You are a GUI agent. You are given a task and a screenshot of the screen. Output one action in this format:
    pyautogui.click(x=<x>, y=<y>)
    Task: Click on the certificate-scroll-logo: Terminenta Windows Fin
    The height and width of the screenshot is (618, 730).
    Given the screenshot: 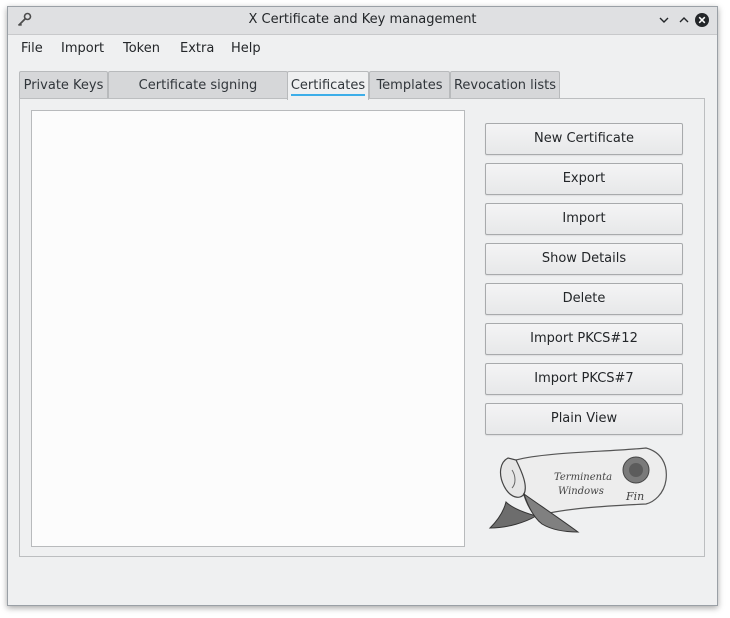 What is the action you would take?
    pyautogui.click(x=577, y=490)
    